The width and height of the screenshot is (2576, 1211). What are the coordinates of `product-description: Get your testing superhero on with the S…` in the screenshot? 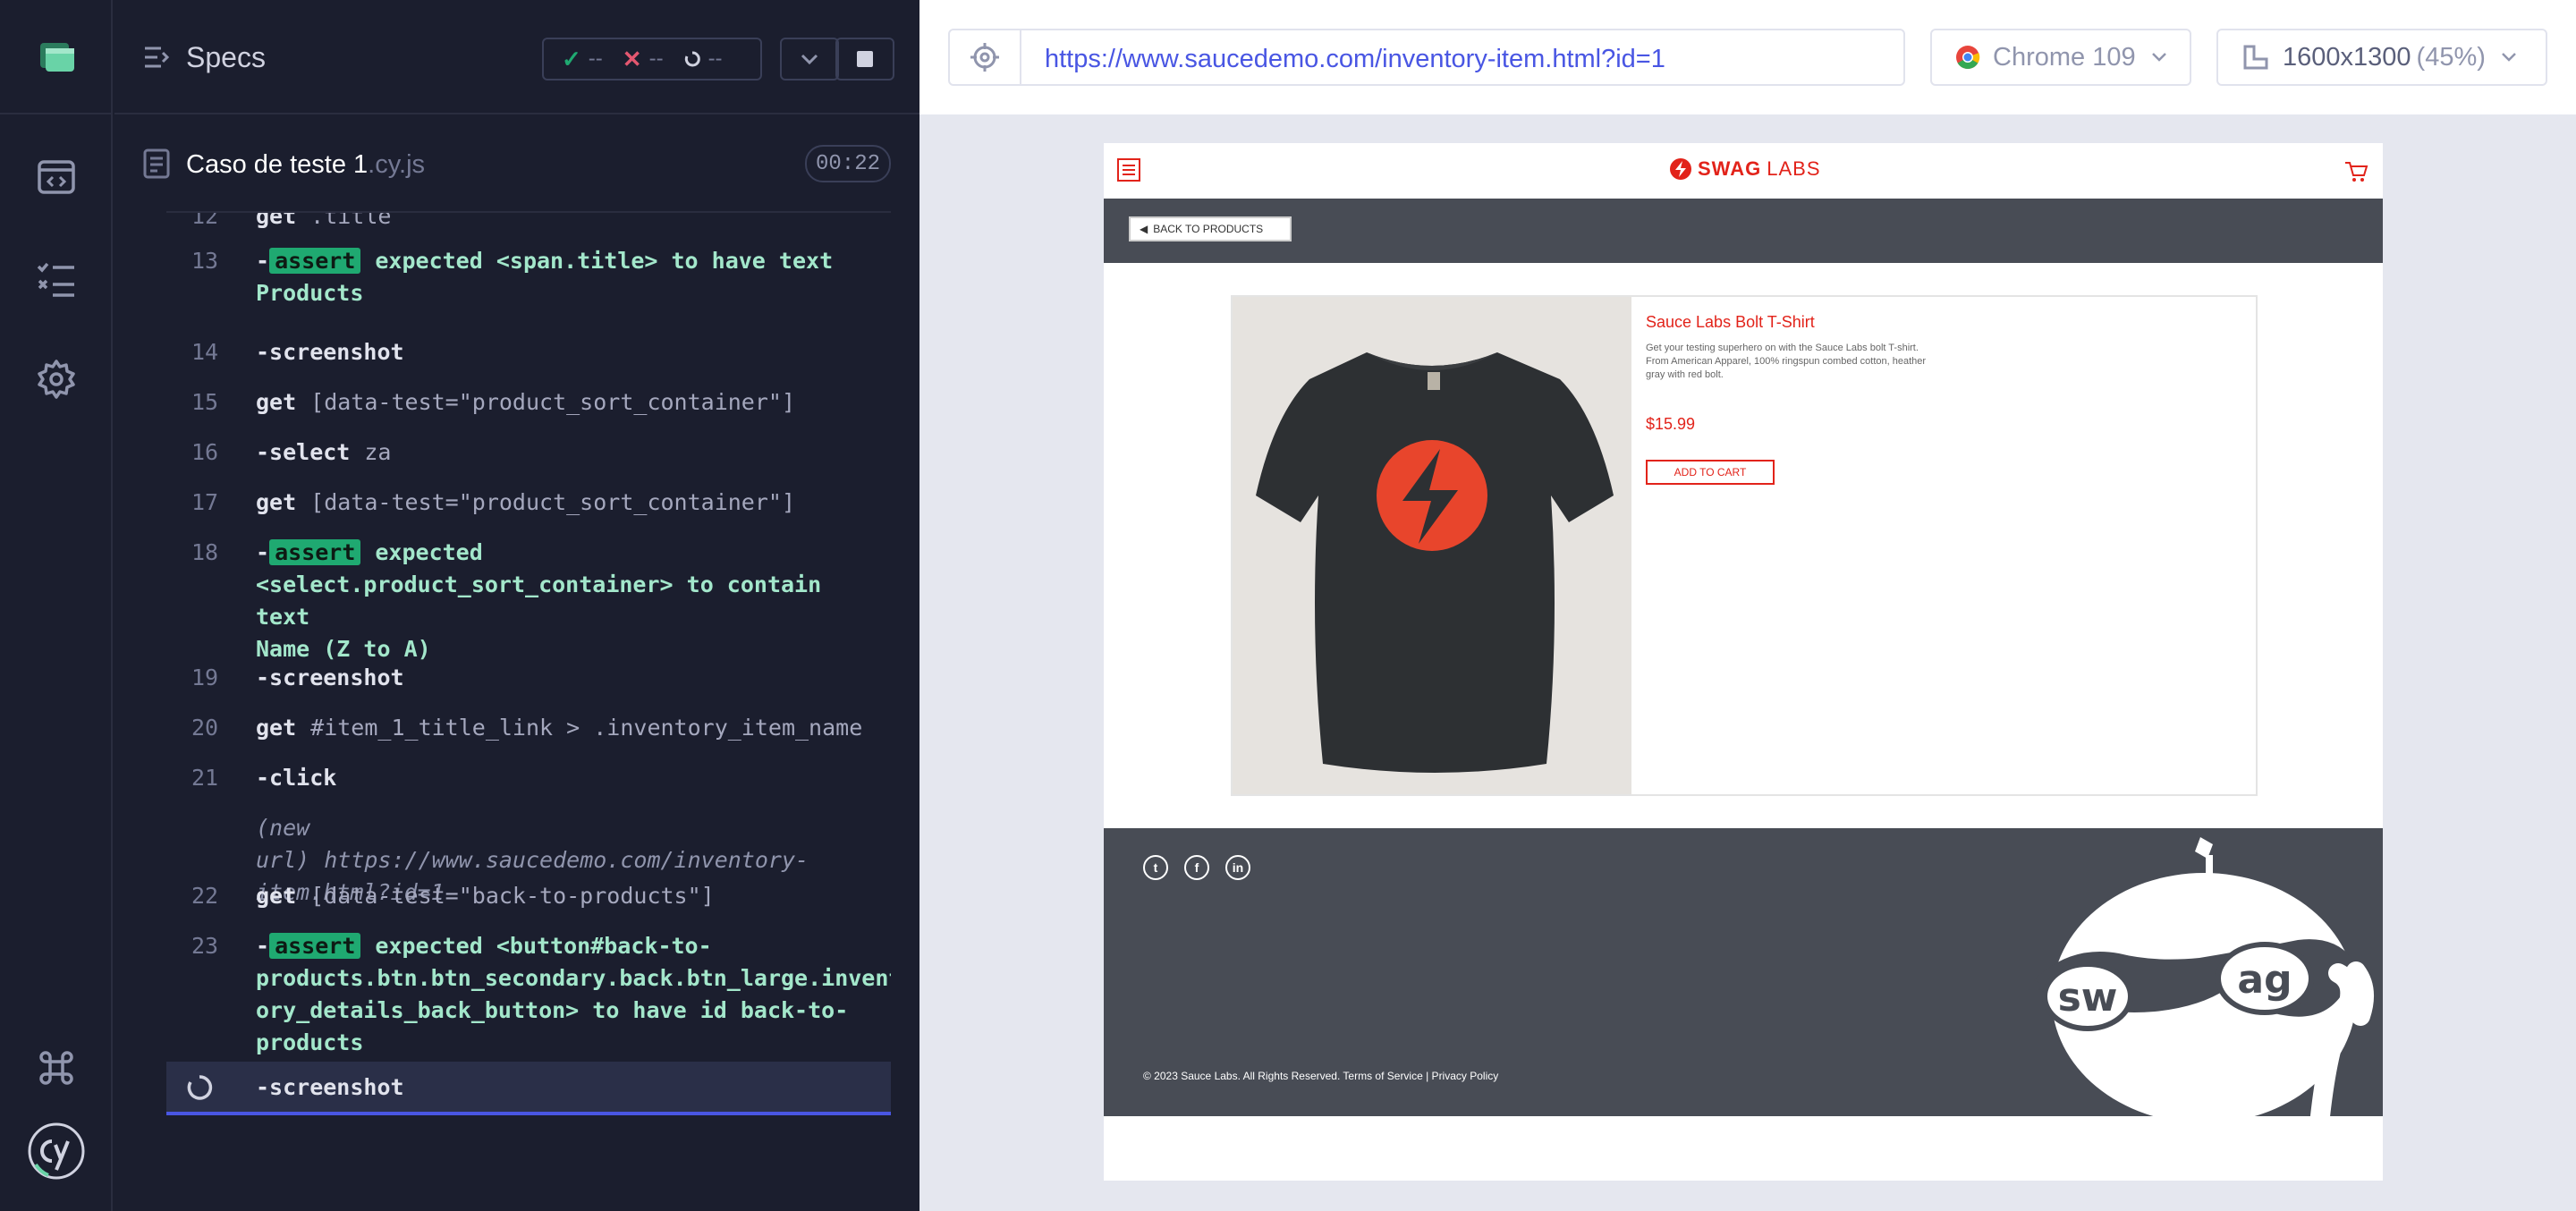 It's located at (1786, 361).